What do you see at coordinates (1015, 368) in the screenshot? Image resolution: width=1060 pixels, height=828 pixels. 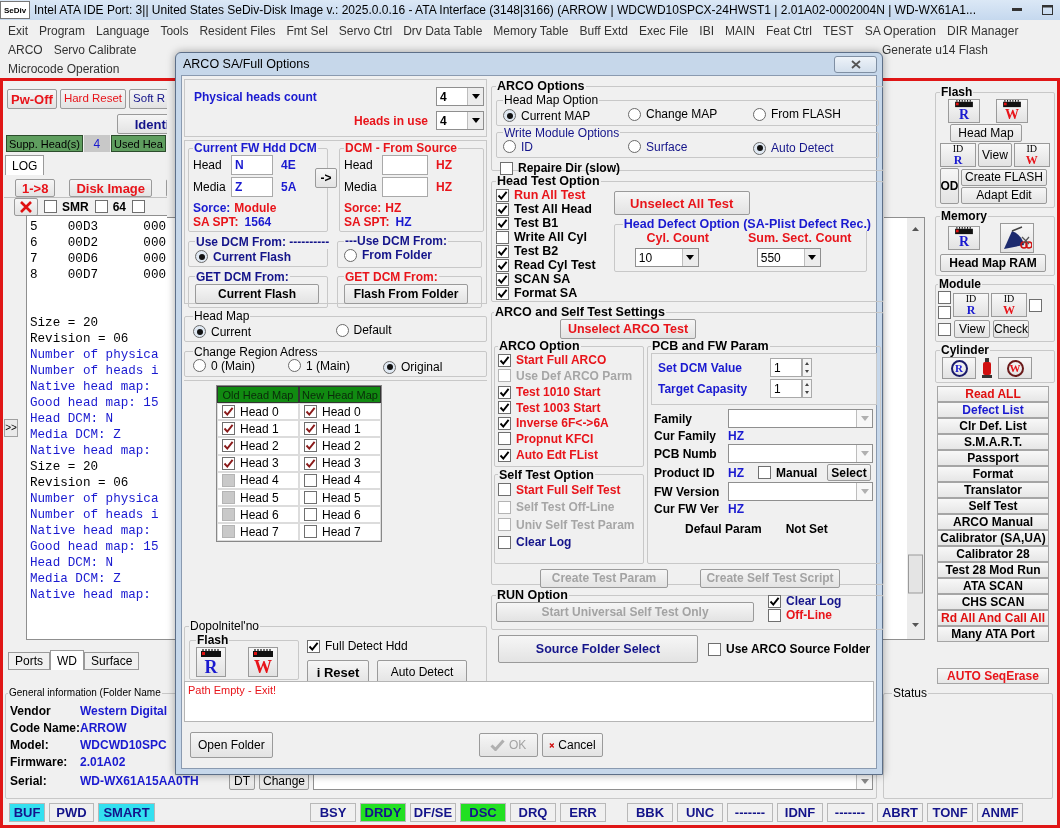 I see `cylinder-write-button: W` at bounding box center [1015, 368].